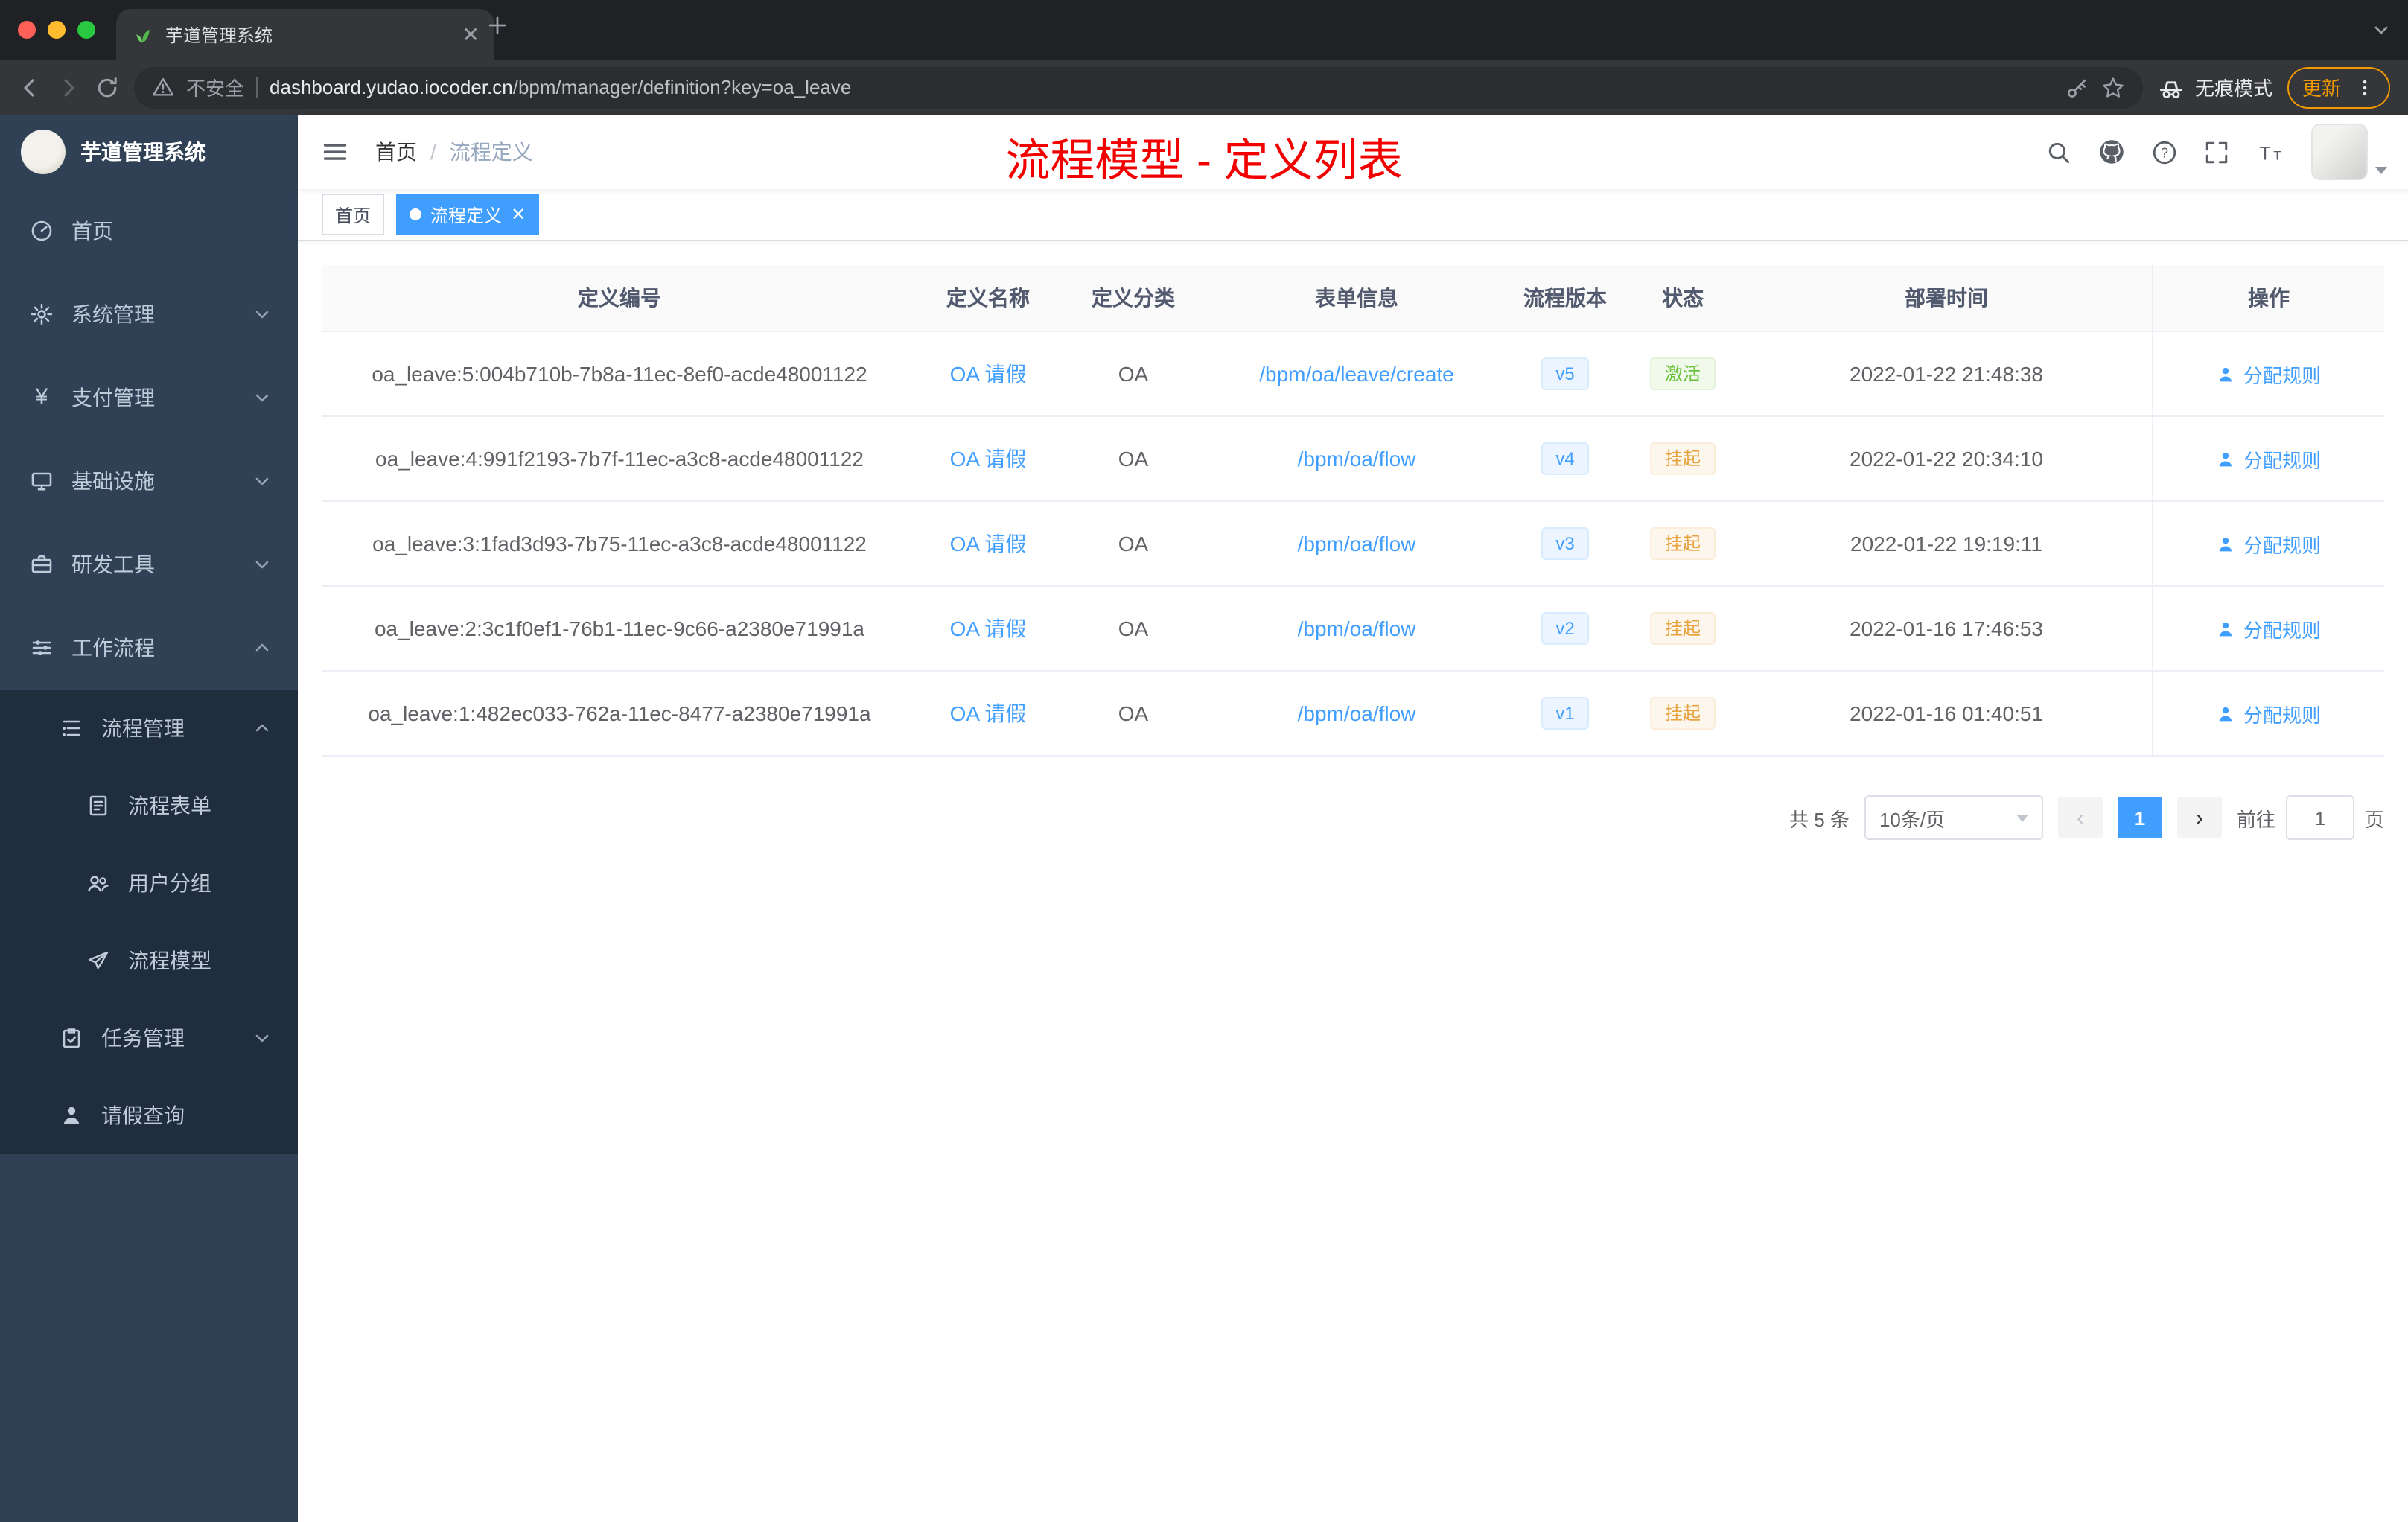  I want to click on user-avatar-menu, so click(2349, 152).